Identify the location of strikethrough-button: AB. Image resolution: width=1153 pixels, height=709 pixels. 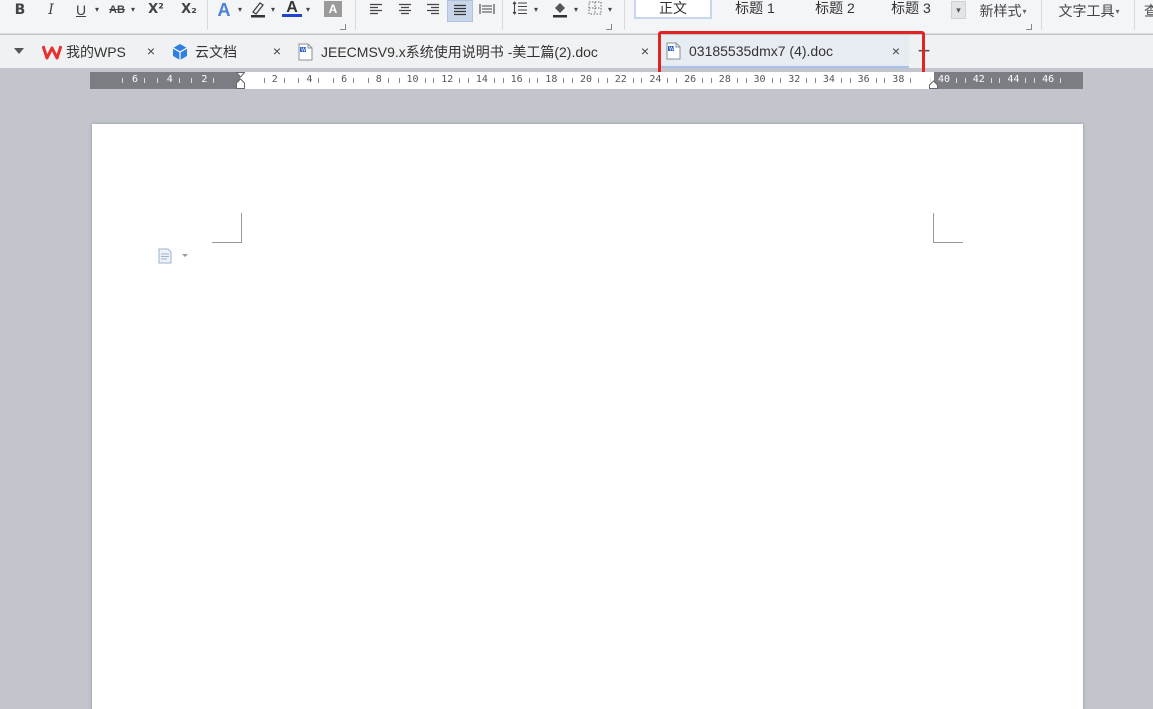
(117, 10).